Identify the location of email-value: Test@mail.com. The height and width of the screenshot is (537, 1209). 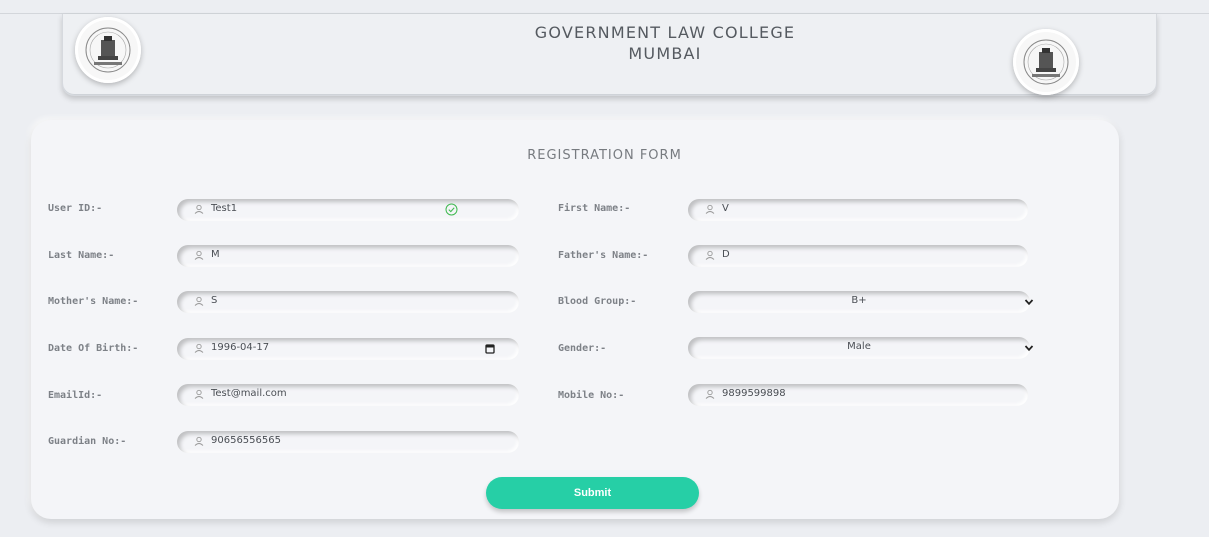
(249, 393).